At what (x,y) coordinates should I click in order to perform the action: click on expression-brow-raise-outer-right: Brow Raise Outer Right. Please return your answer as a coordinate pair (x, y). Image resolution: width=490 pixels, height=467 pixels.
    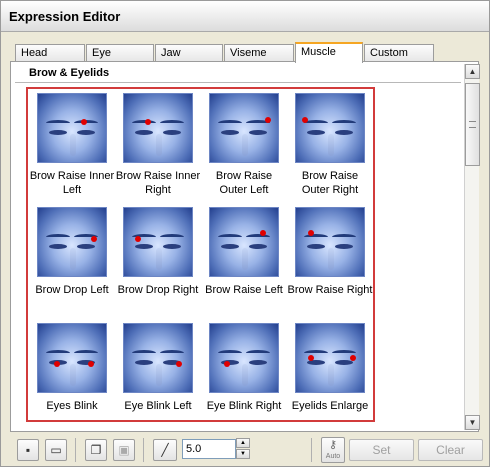
    Looking at the image, I should click on (330, 145).